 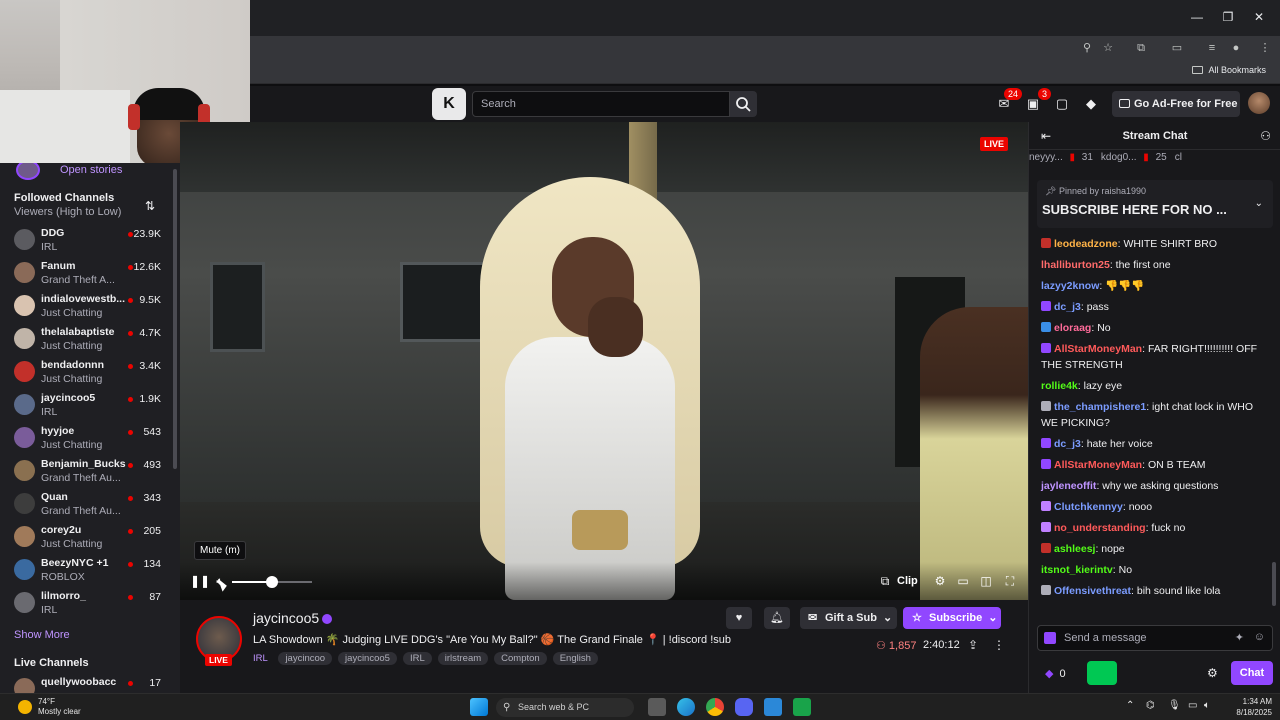 I want to click on system-clock: 1:34 AM 8/18/2025, so click(x=1248, y=707).